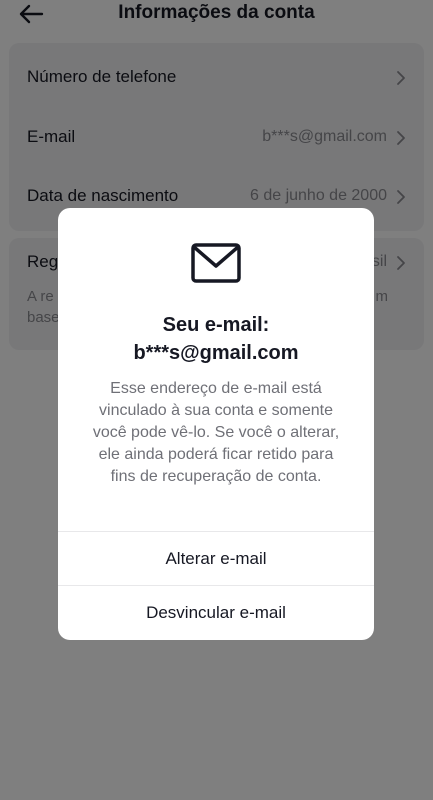 The width and height of the screenshot is (433, 800). Describe the element at coordinates (216, 339) in the screenshot. I see `dialog-title: Seu e-mail: b***s@gmail.com` at that location.